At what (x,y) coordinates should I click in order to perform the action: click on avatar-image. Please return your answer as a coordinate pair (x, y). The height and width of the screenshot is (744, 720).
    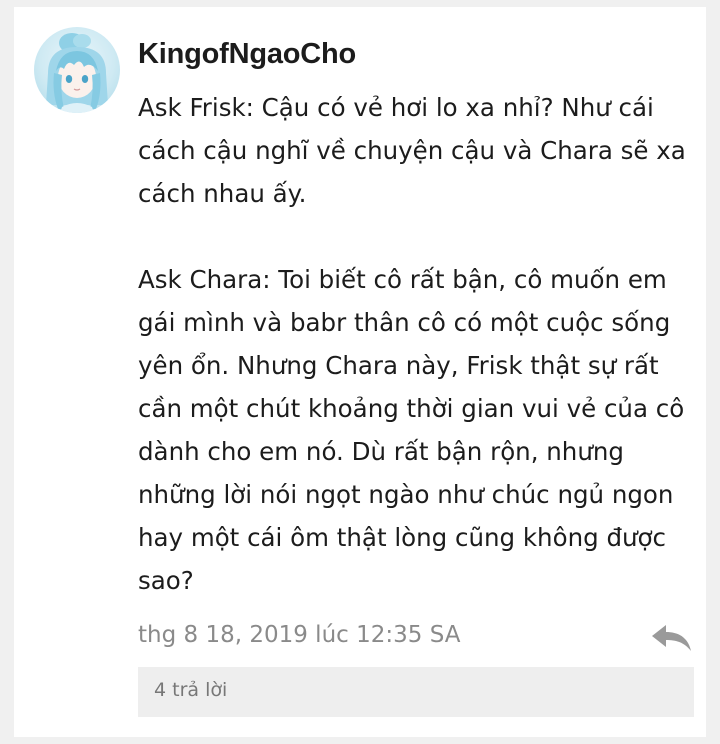
    Looking at the image, I should click on (77, 73).